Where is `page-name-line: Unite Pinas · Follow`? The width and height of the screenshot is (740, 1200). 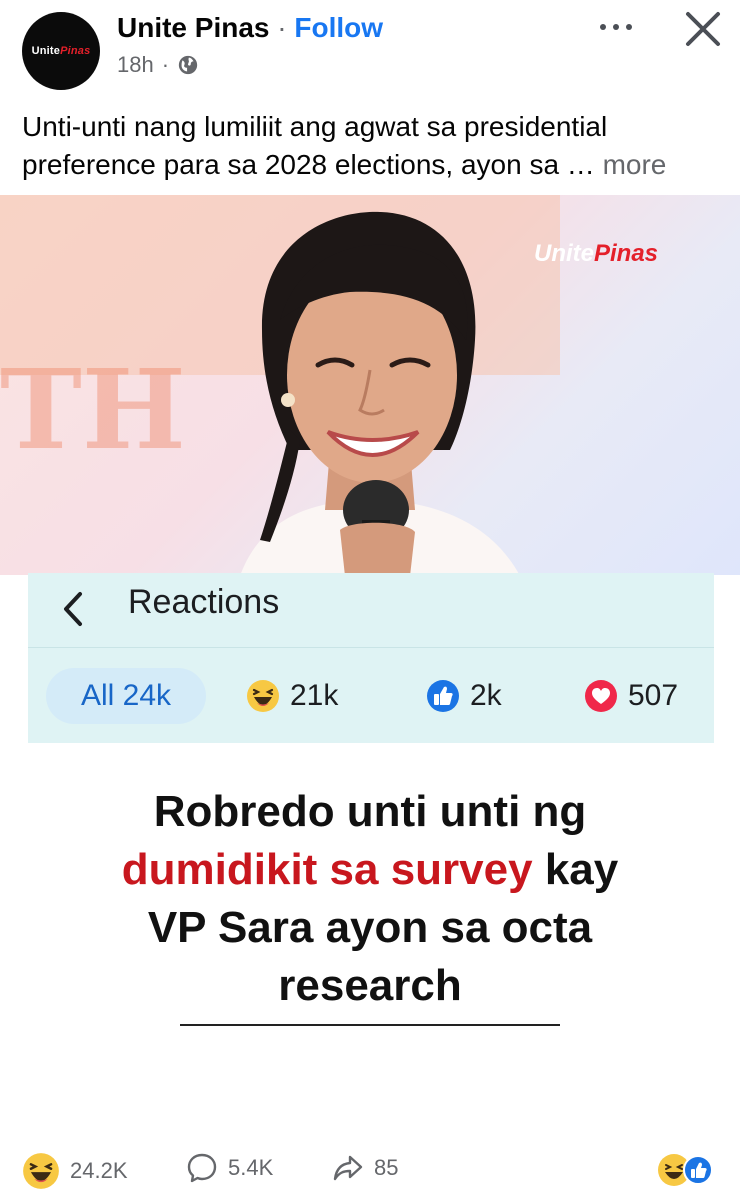
page-name-line: Unite Pinas · Follow is located at coordinates (250, 28).